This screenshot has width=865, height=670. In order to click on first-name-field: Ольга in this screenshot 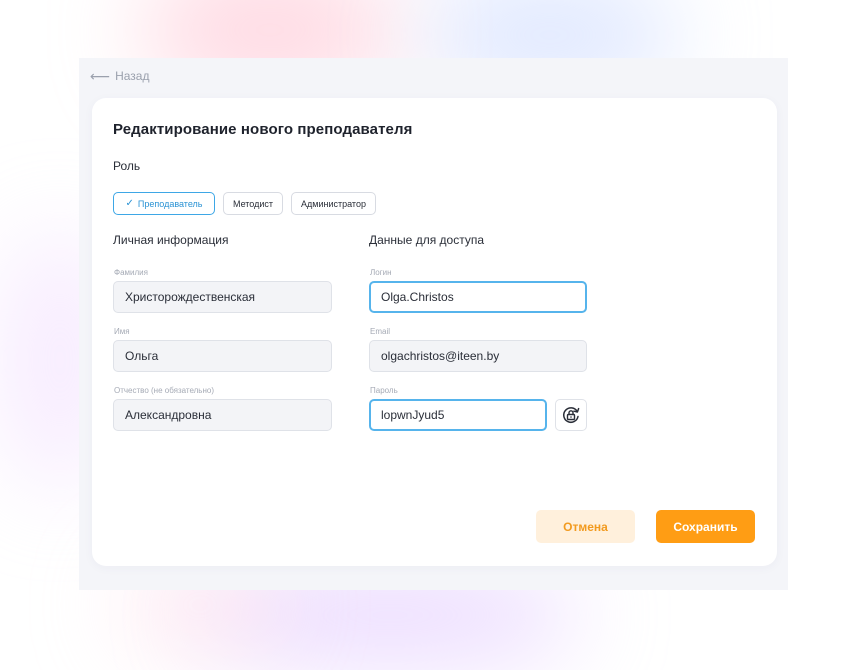, I will do `click(222, 356)`.